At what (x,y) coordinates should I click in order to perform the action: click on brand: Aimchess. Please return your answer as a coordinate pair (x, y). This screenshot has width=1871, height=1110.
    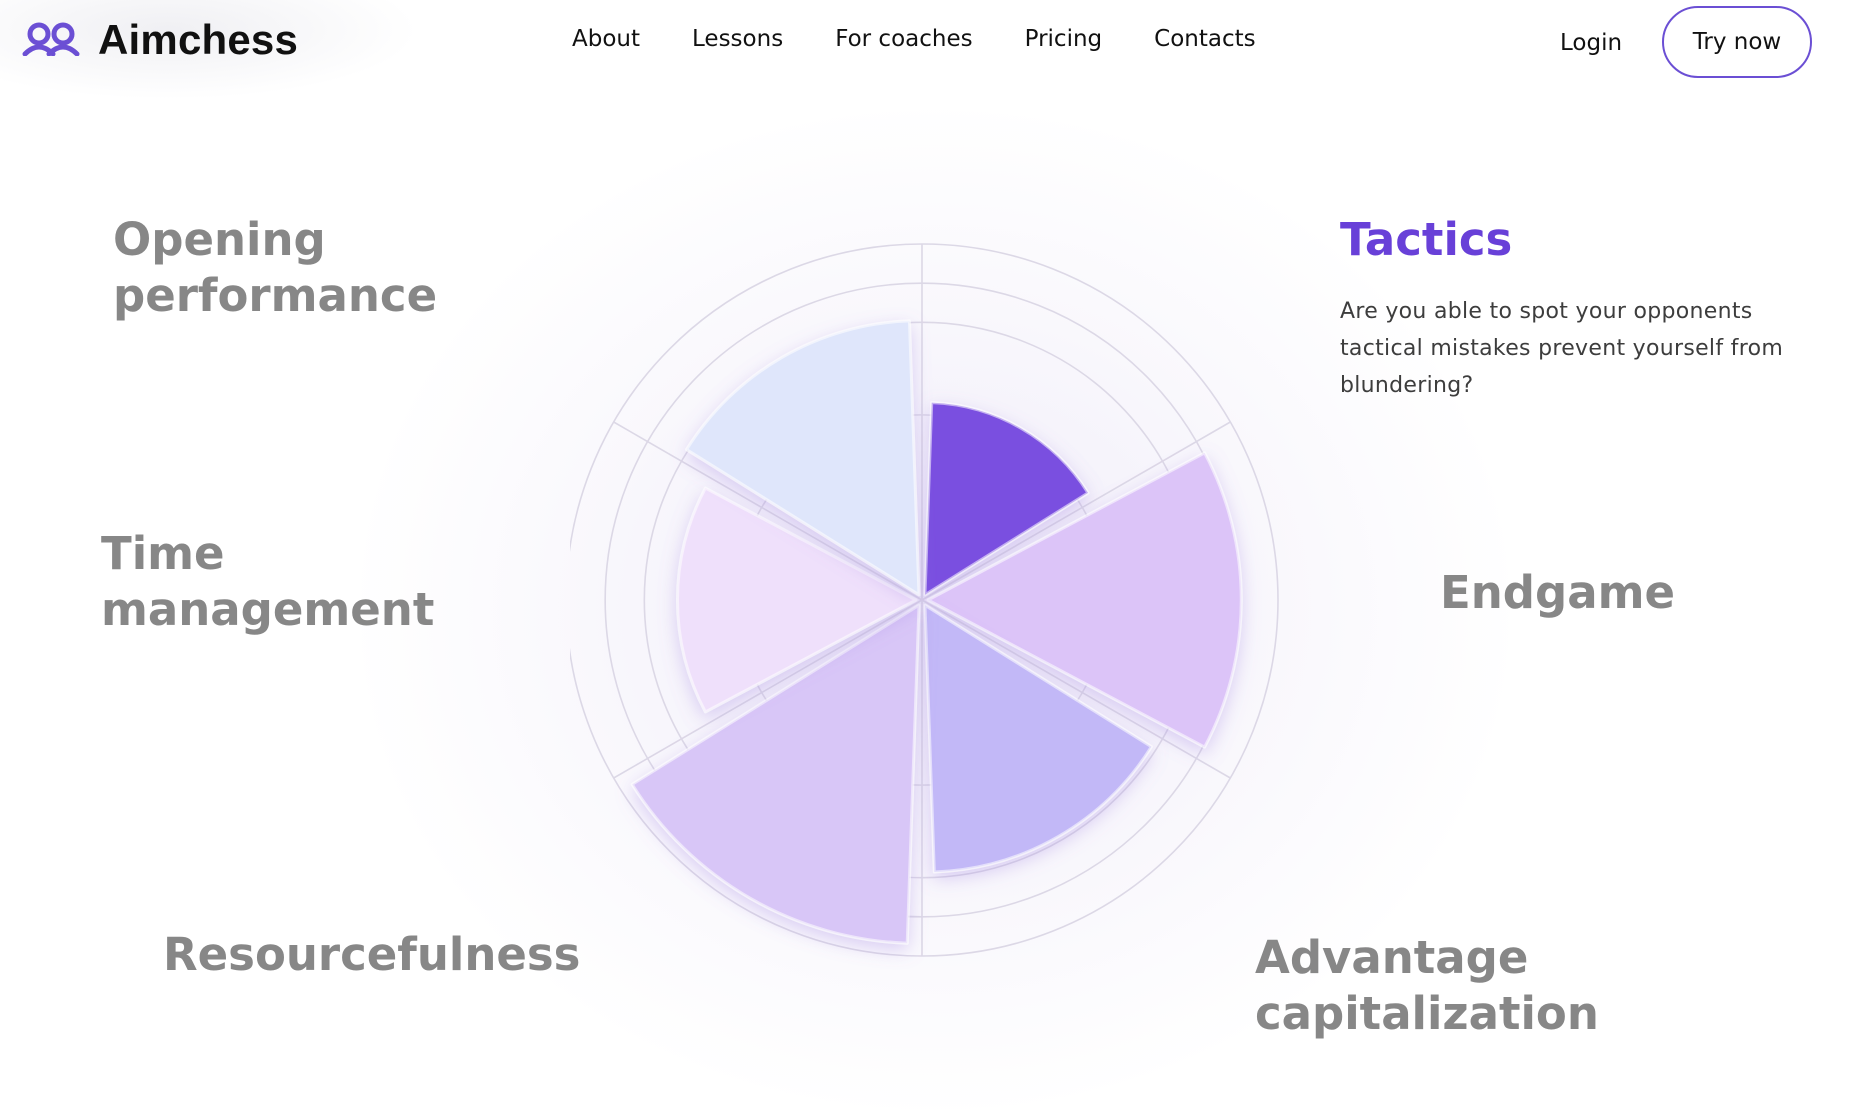
    Looking at the image, I should click on (160, 40).